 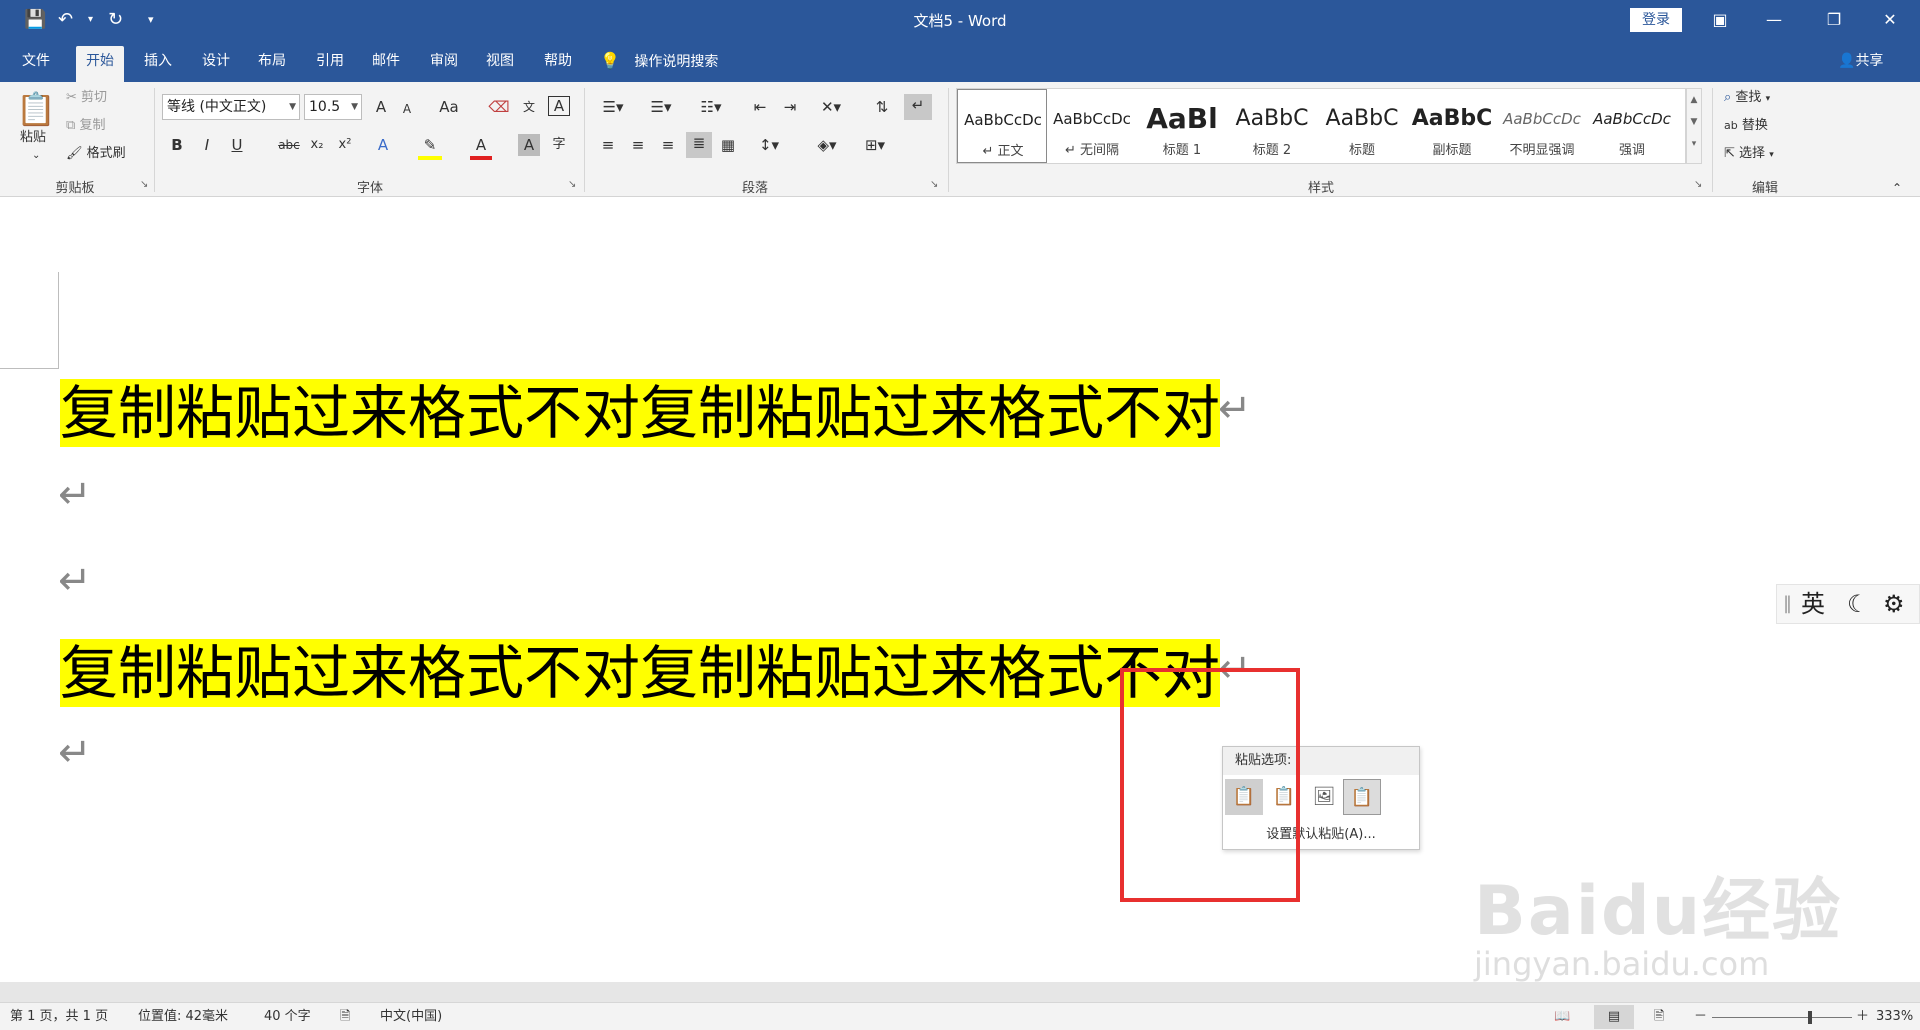 What do you see at coordinates (1002, 126) in the screenshot?
I see `style-normal: AaBbCcDc ↵ 正文` at bounding box center [1002, 126].